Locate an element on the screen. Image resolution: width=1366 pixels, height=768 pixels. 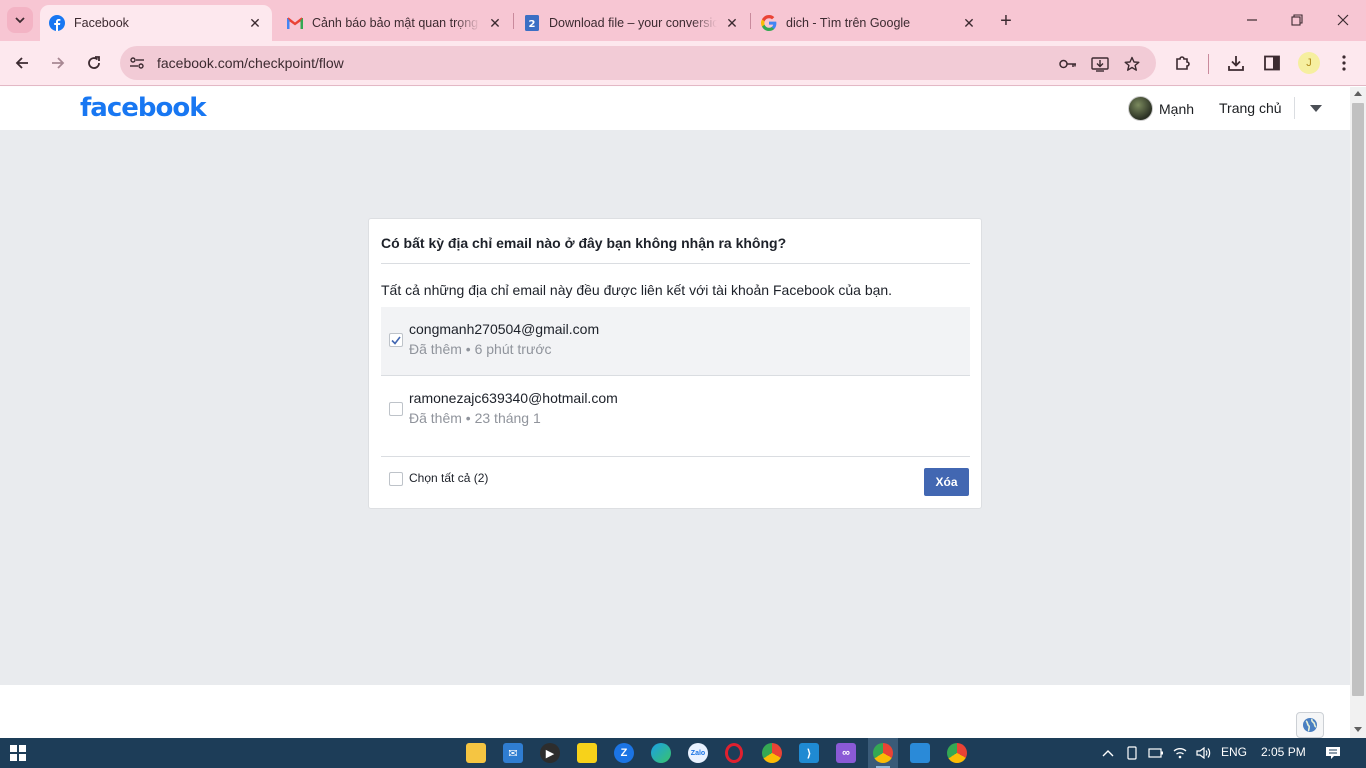
notification-icon is located at coordinates (1333, 753).